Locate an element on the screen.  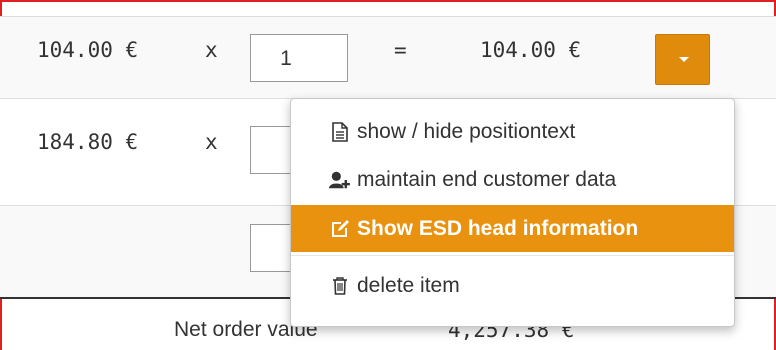
document-icon is located at coordinates (340, 132).